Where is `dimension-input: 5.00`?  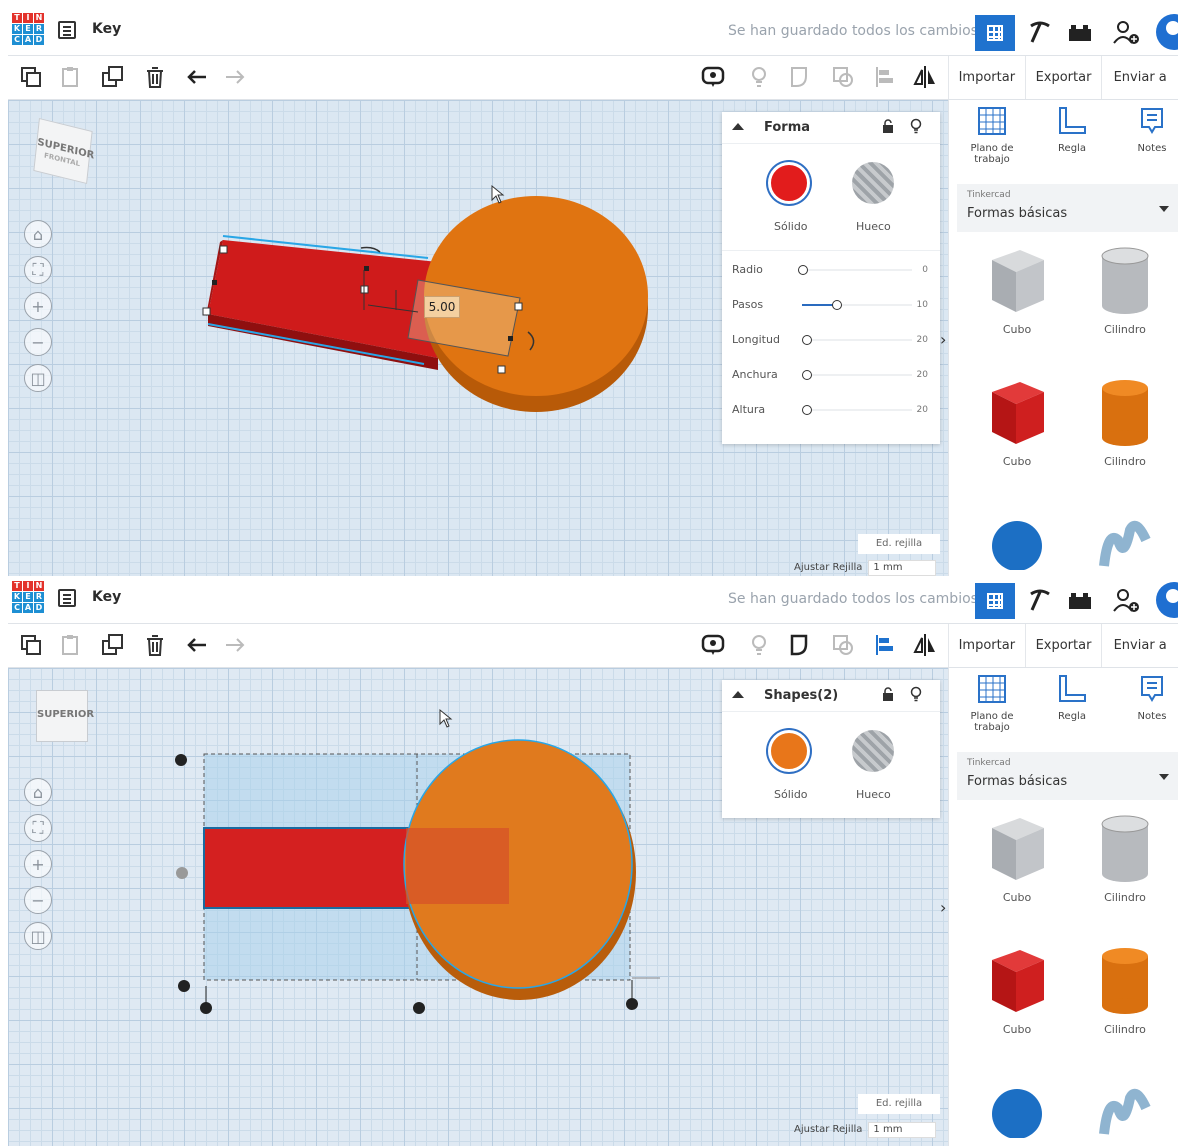 dimension-input: 5.00 is located at coordinates (442, 307).